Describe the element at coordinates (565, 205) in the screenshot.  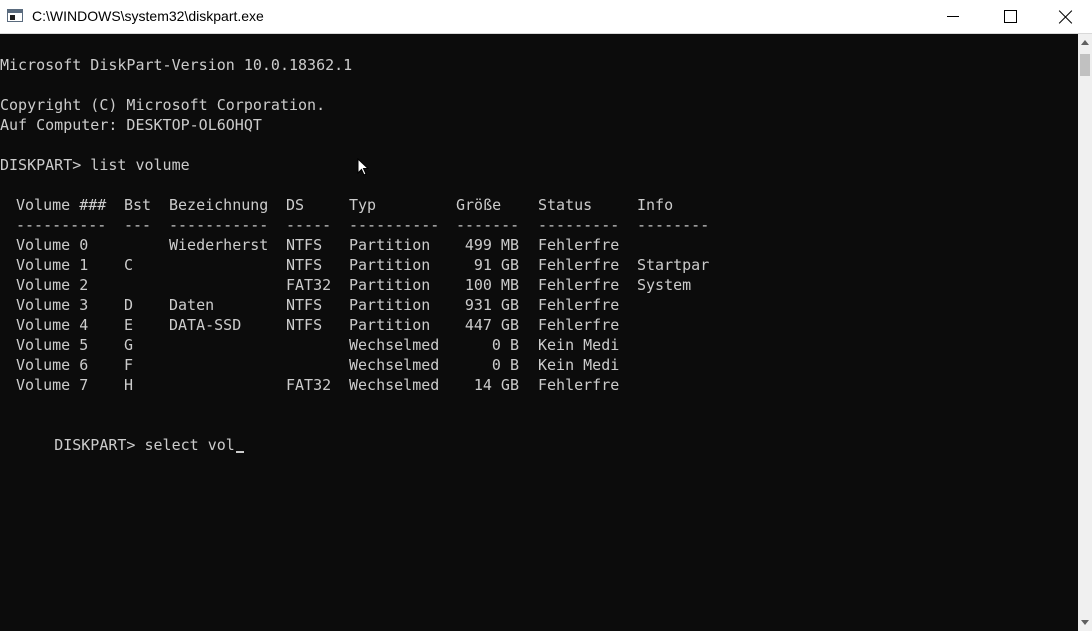
I see `column-header: Status` at that location.